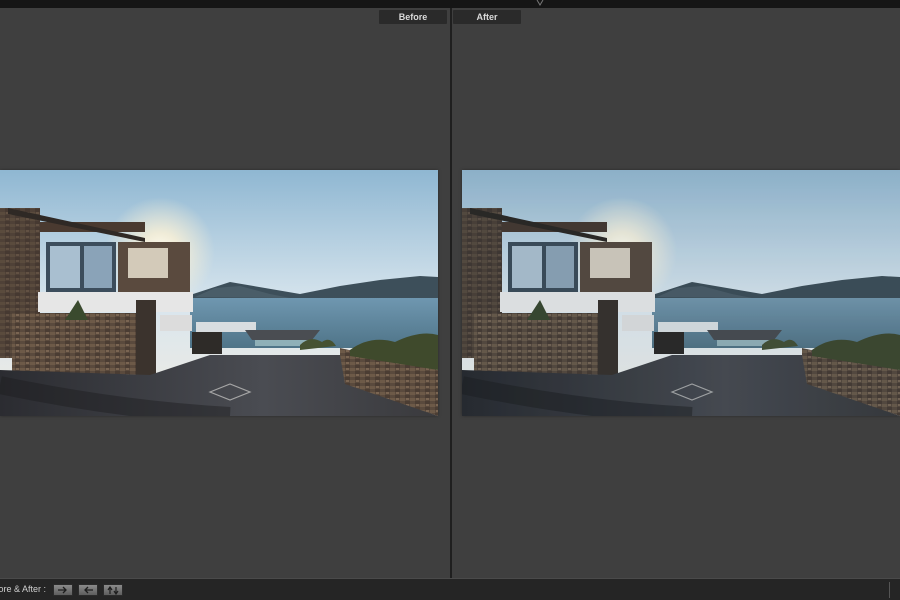 This screenshot has width=900, height=600. What do you see at coordinates (23, 589) in the screenshot?
I see `before-after-label: fore & After :` at bounding box center [23, 589].